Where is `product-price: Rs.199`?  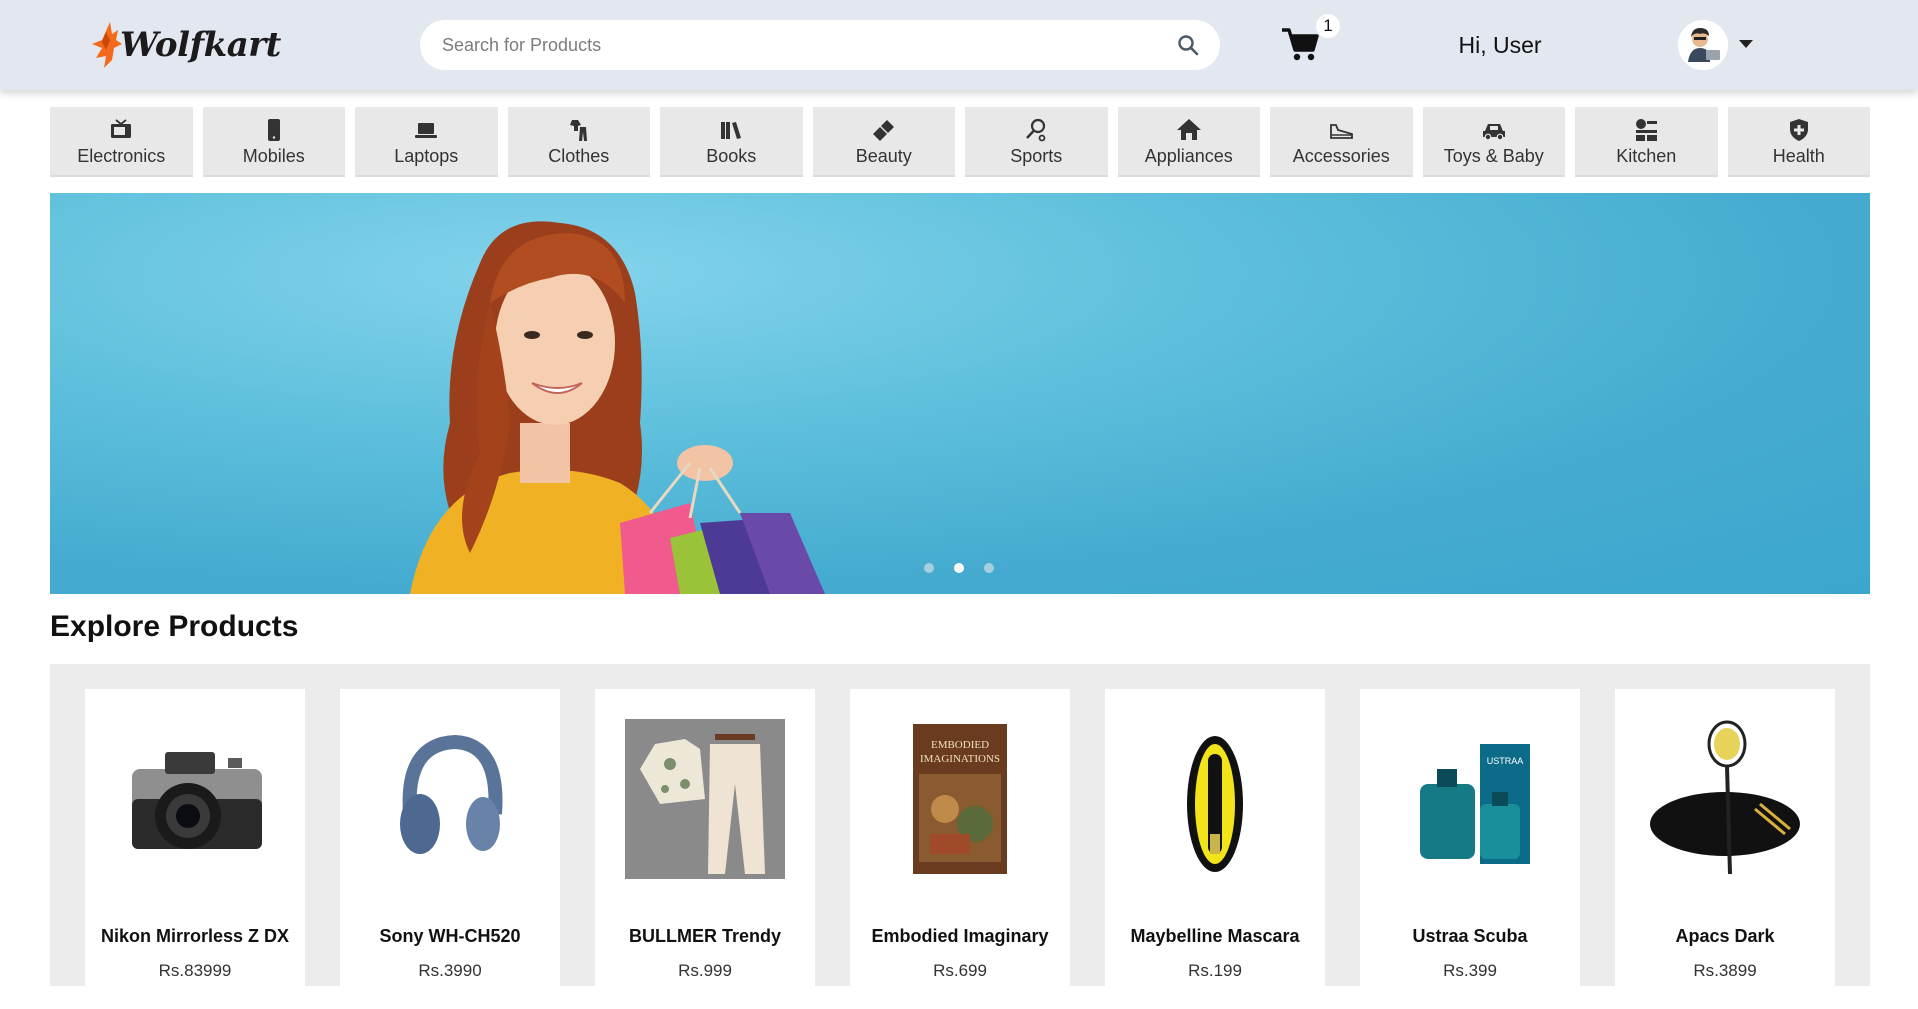
product-price: Rs.199 is located at coordinates (1215, 970).